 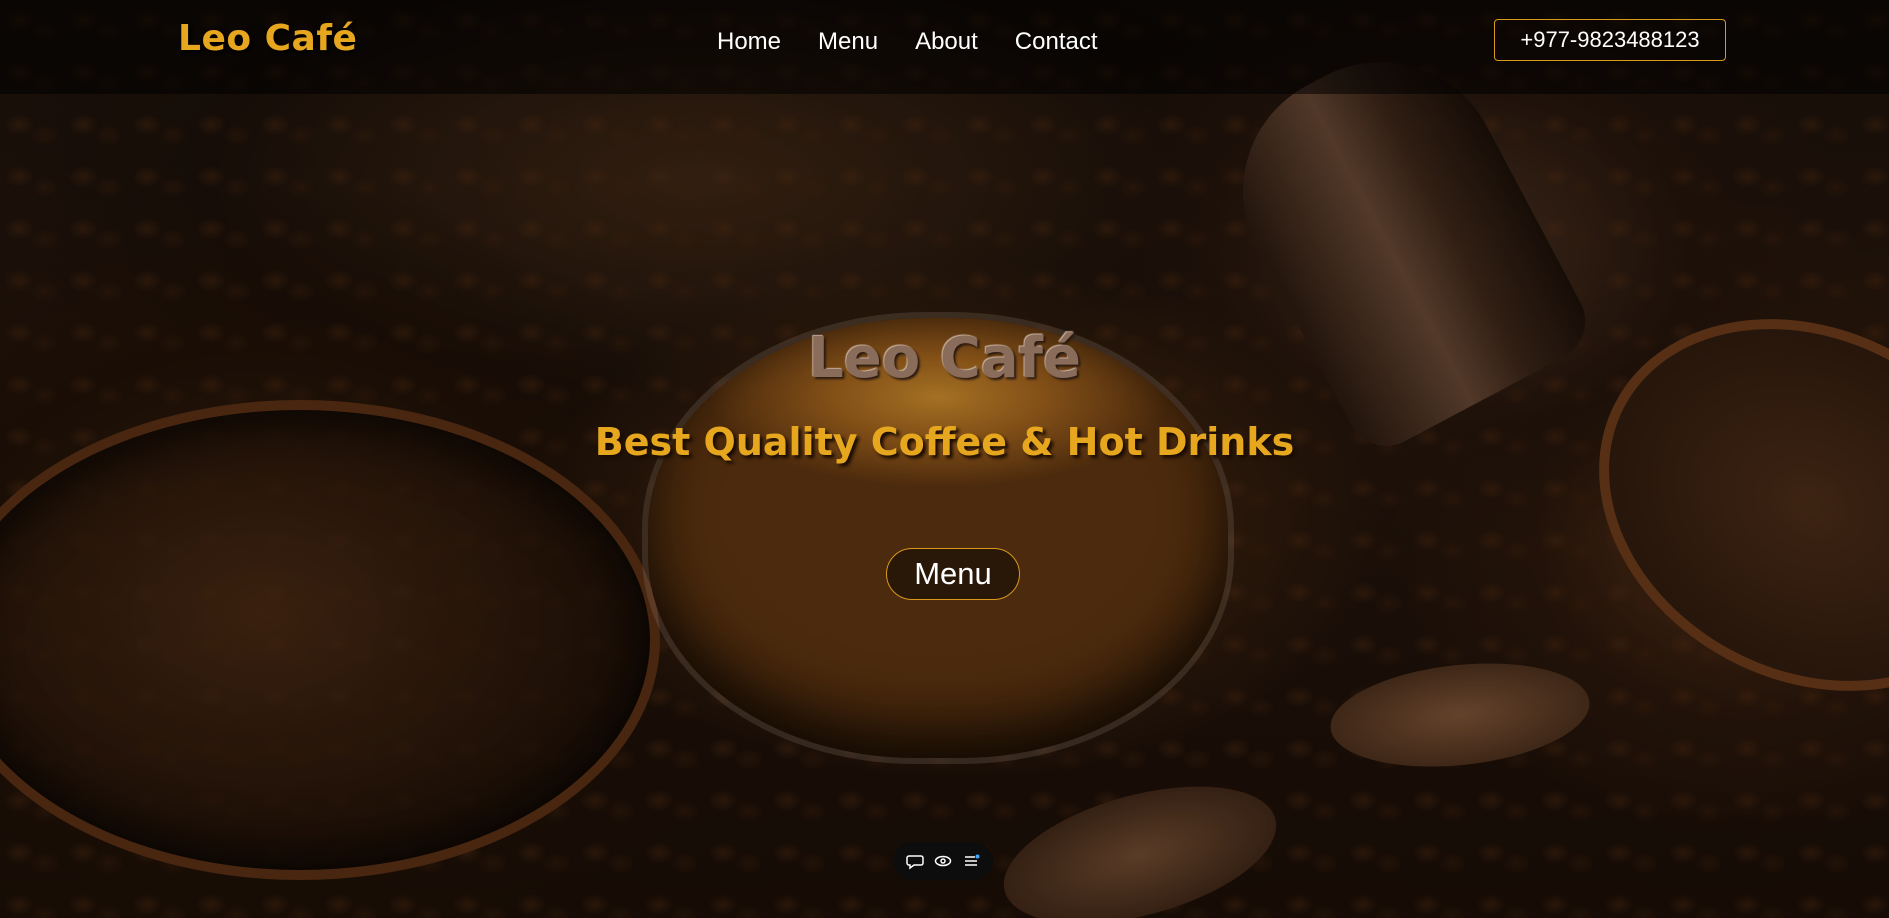 What do you see at coordinates (944, 358) in the screenshot?
I see `hero-title: Leo Café` at bounding box center [944, 358].